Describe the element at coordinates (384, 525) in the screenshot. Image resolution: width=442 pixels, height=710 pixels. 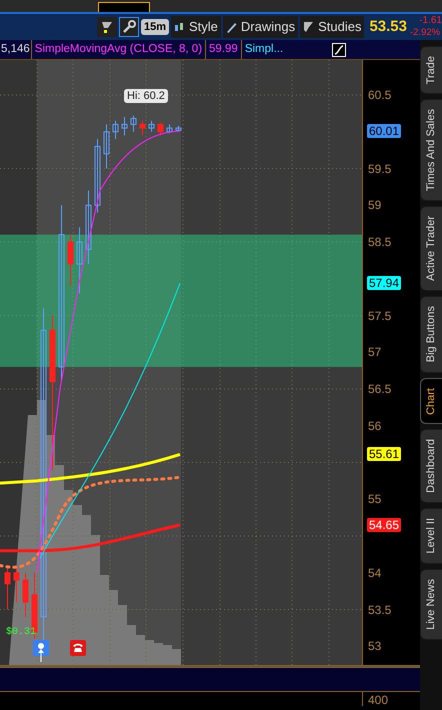
I see `price-label: 54.65` at that location.